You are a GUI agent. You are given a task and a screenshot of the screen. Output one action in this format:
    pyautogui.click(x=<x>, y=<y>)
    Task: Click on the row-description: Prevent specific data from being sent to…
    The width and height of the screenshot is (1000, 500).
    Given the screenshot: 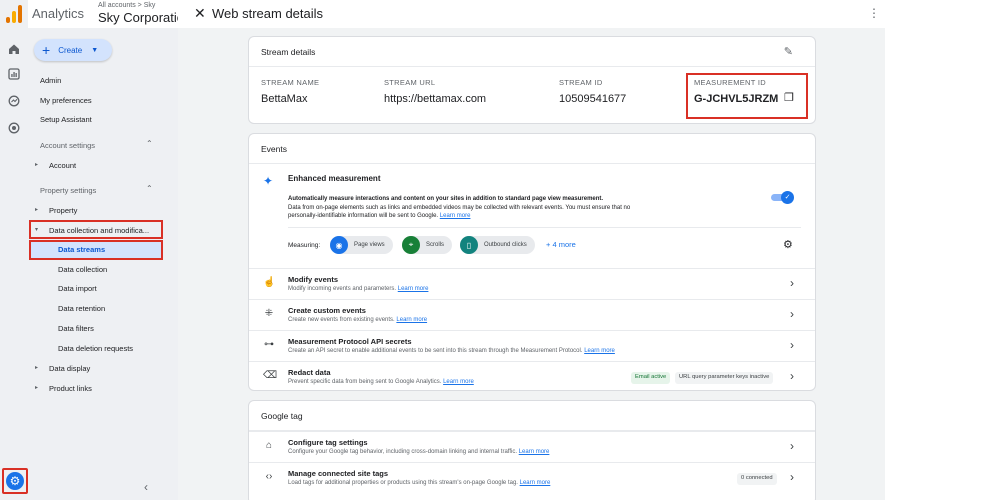 What is the action you would take?
    pyautogui.click(x=381, y=382)
    